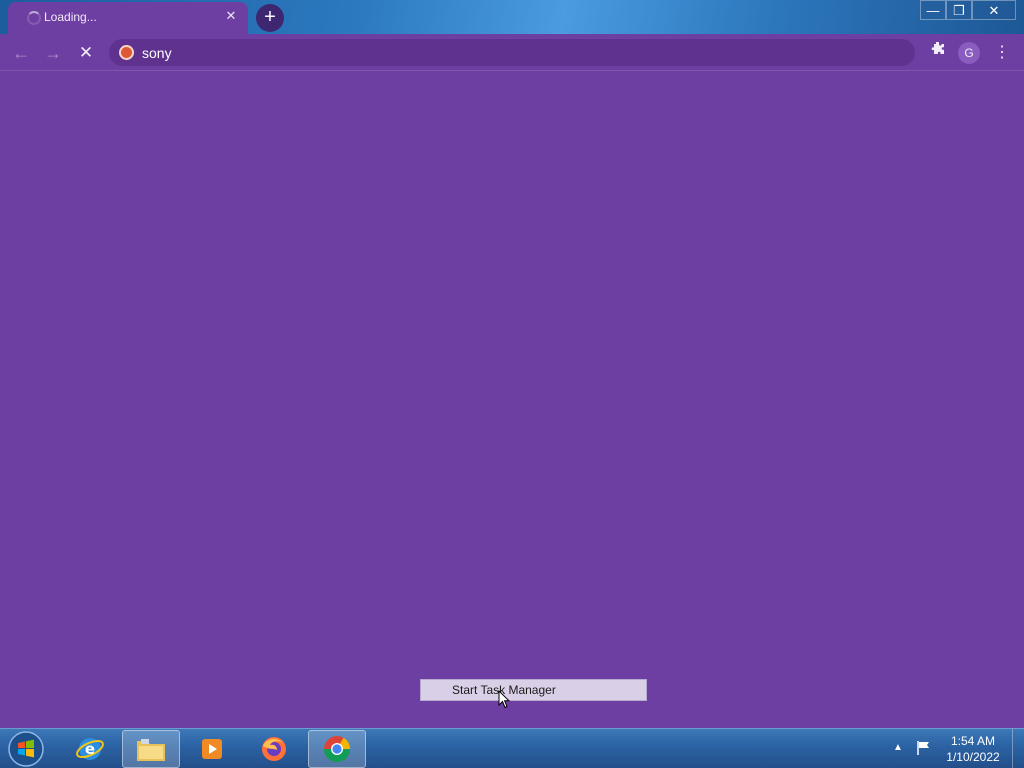  I want to click on windows-logo-icon, so click(26, 749).